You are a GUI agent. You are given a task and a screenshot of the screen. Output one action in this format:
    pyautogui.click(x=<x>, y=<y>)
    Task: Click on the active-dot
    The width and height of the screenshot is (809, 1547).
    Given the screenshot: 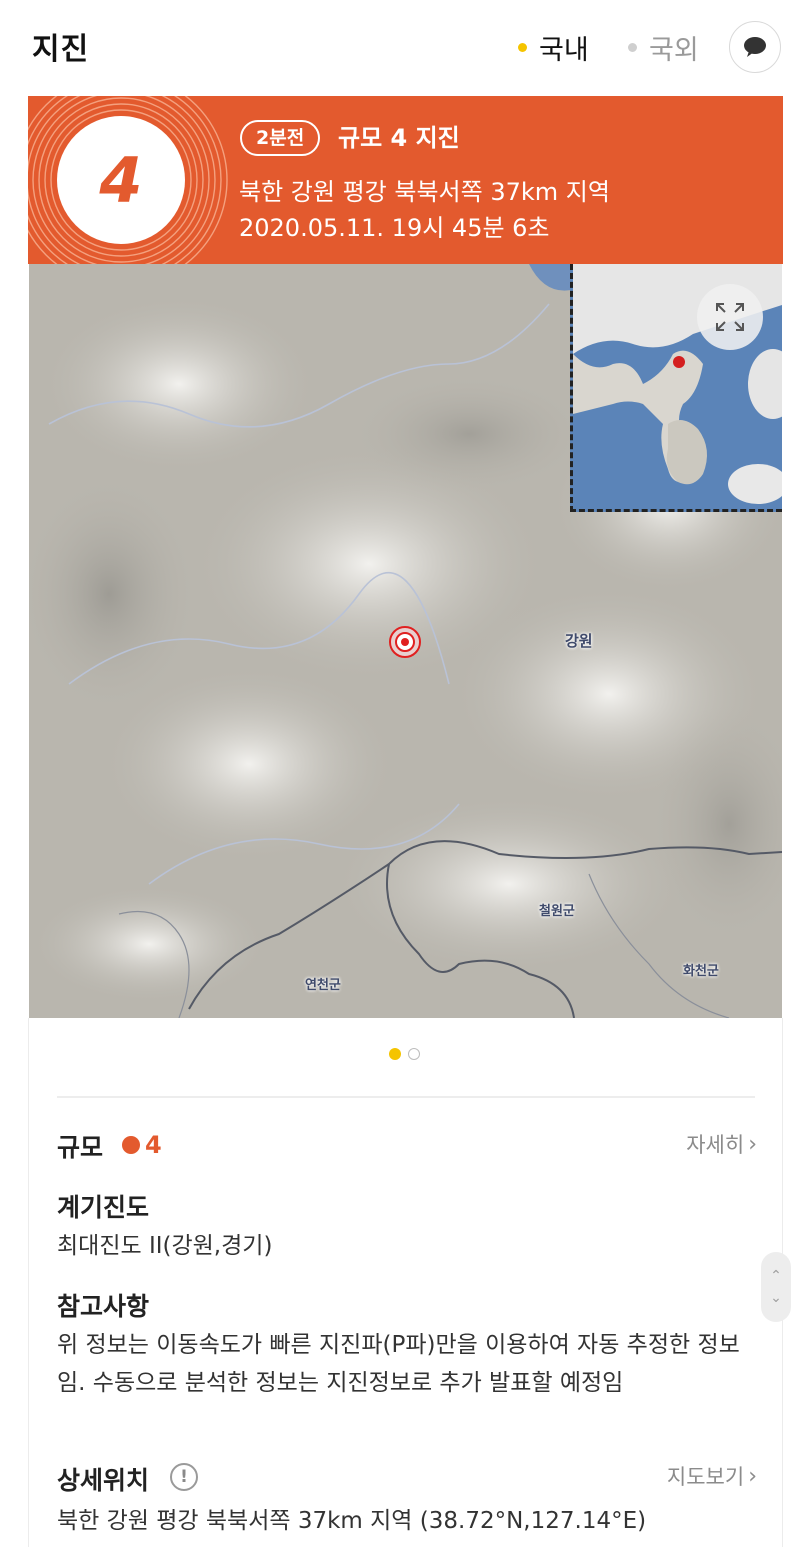 What is the action you would take?
    pyautogui.click(x=522, y=47)
    